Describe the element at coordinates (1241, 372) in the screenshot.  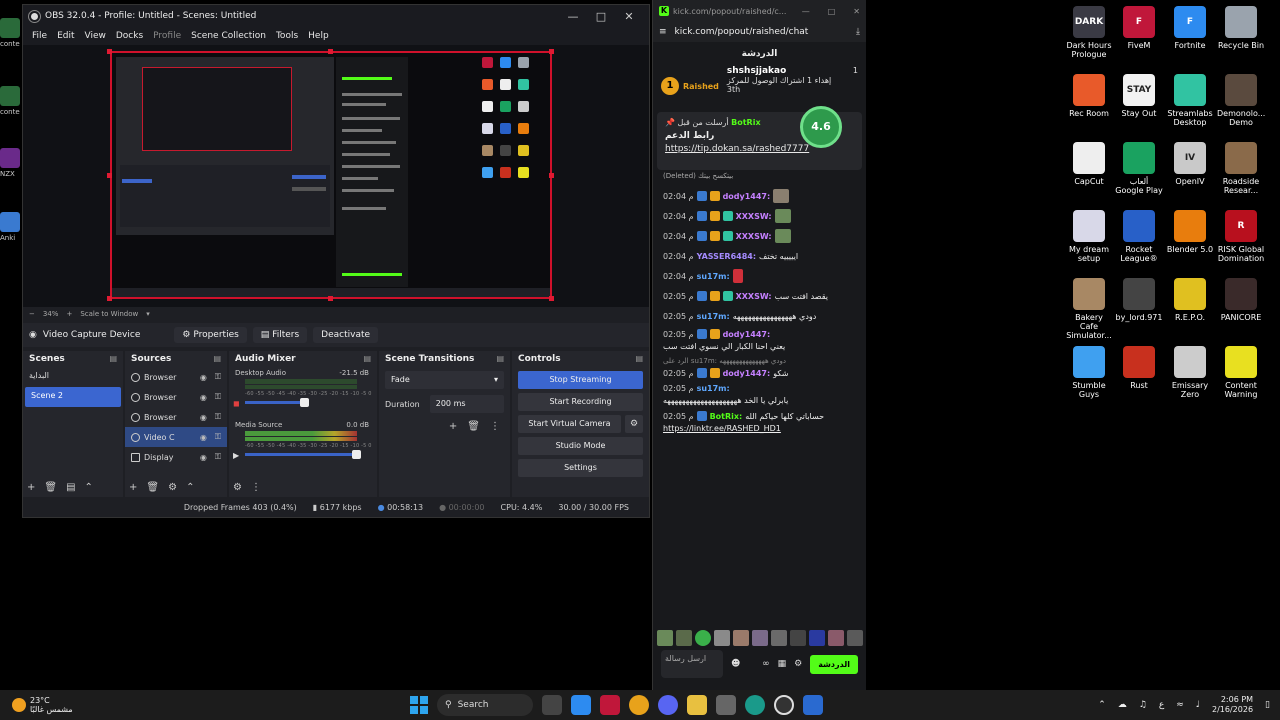
I see `desktop-icon: Content Warning` at that location.